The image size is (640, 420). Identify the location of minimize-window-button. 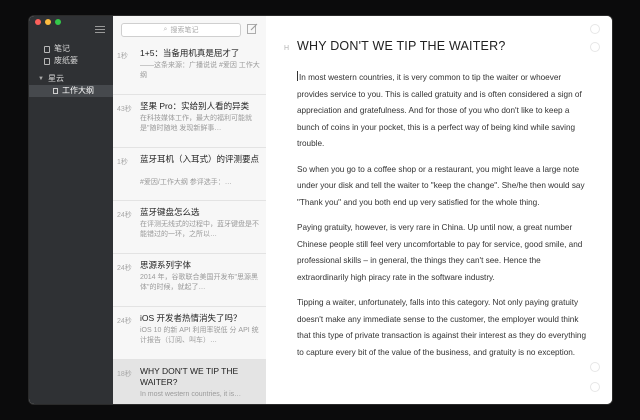
(48, 22).